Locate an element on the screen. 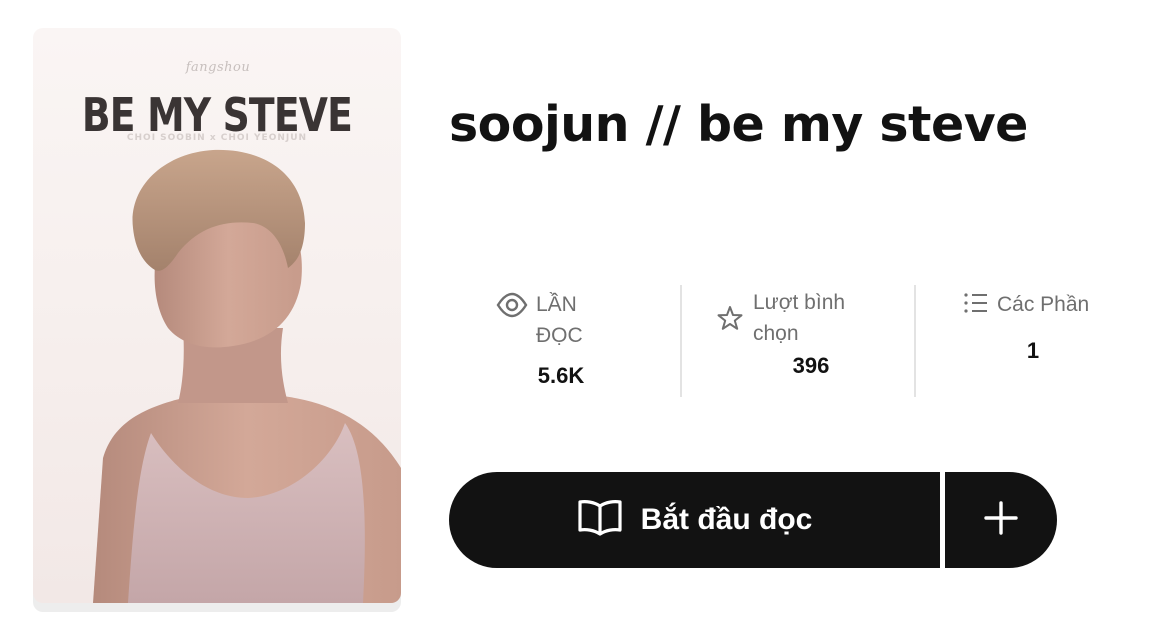 This screenshot has height=636, width=1164. eye-icon is located at coordinates (512, 309).